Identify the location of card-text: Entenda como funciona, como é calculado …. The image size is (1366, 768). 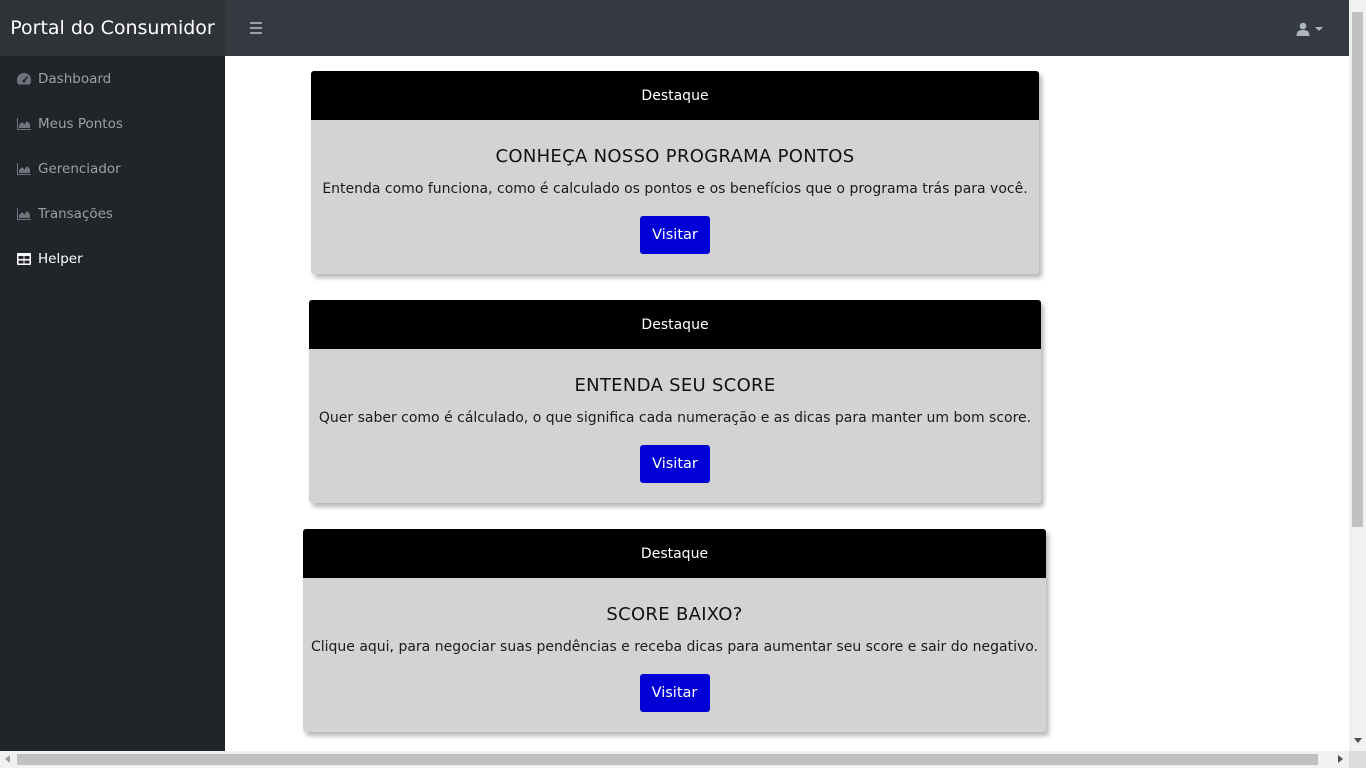
(675, 189).